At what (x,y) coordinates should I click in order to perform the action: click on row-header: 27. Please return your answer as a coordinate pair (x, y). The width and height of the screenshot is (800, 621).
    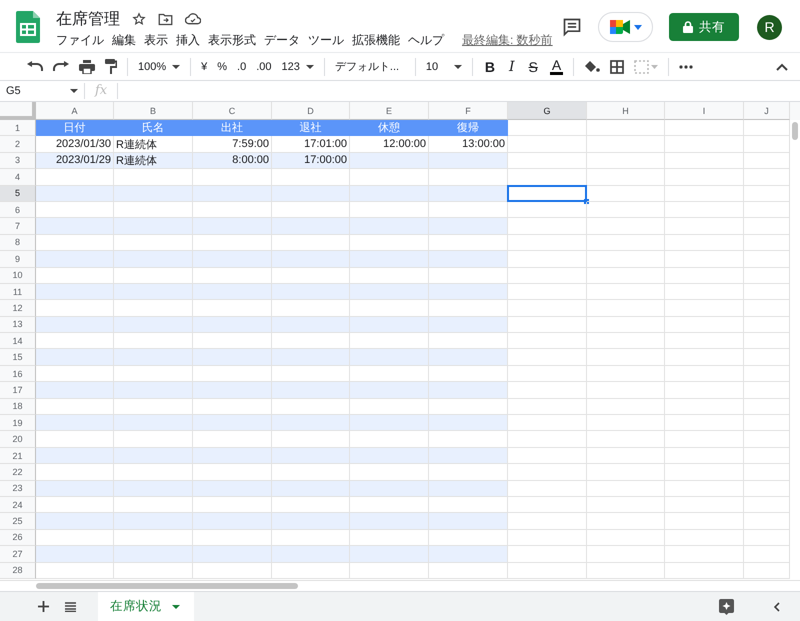
    Looking at the image, I should click on (18, 554).